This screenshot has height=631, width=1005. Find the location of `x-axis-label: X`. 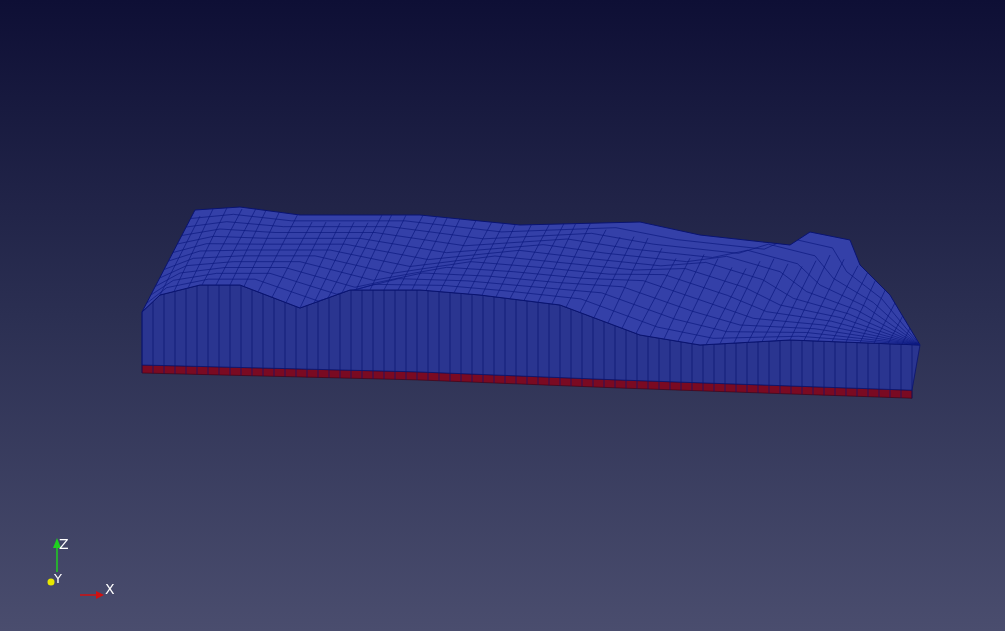

x-axis-label: X is located at coordinates (110, 589).